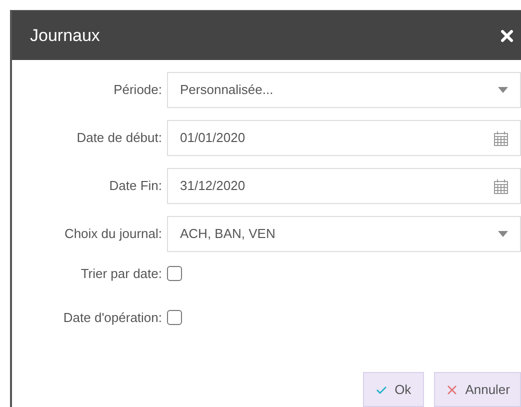 This screenshot has height=407, width=521. Describe the element at coordinates (65, 35) in the screenshot. I see `window-title: Journaux` at that location.